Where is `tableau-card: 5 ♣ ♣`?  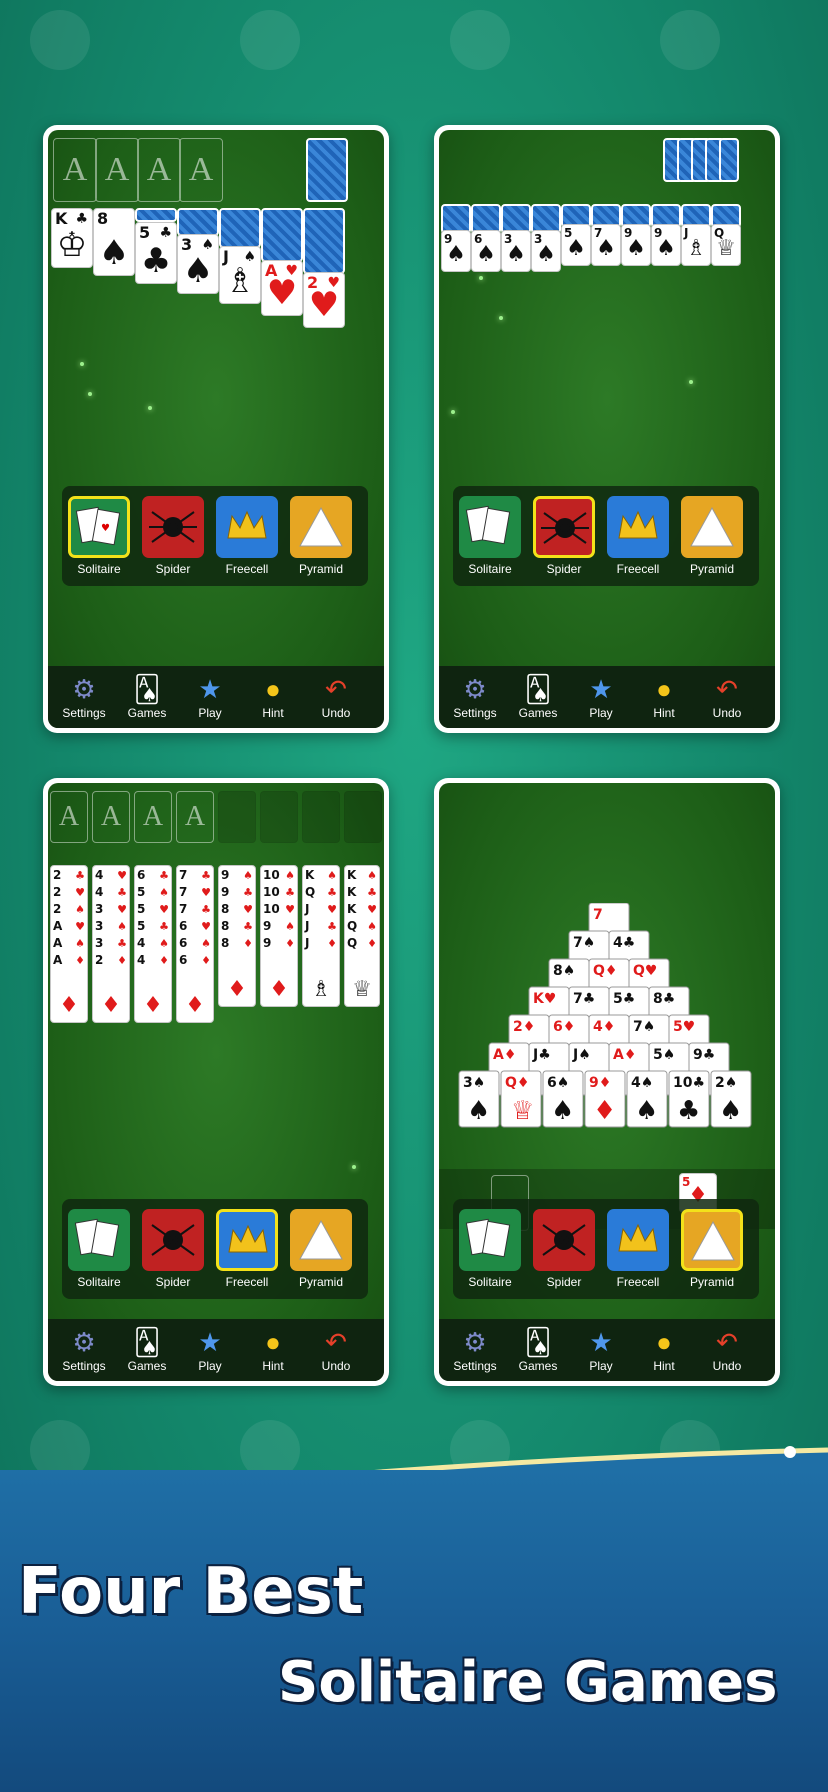
tableau-card: 5 ♣ ♣ is located at coordinates (156, 253).